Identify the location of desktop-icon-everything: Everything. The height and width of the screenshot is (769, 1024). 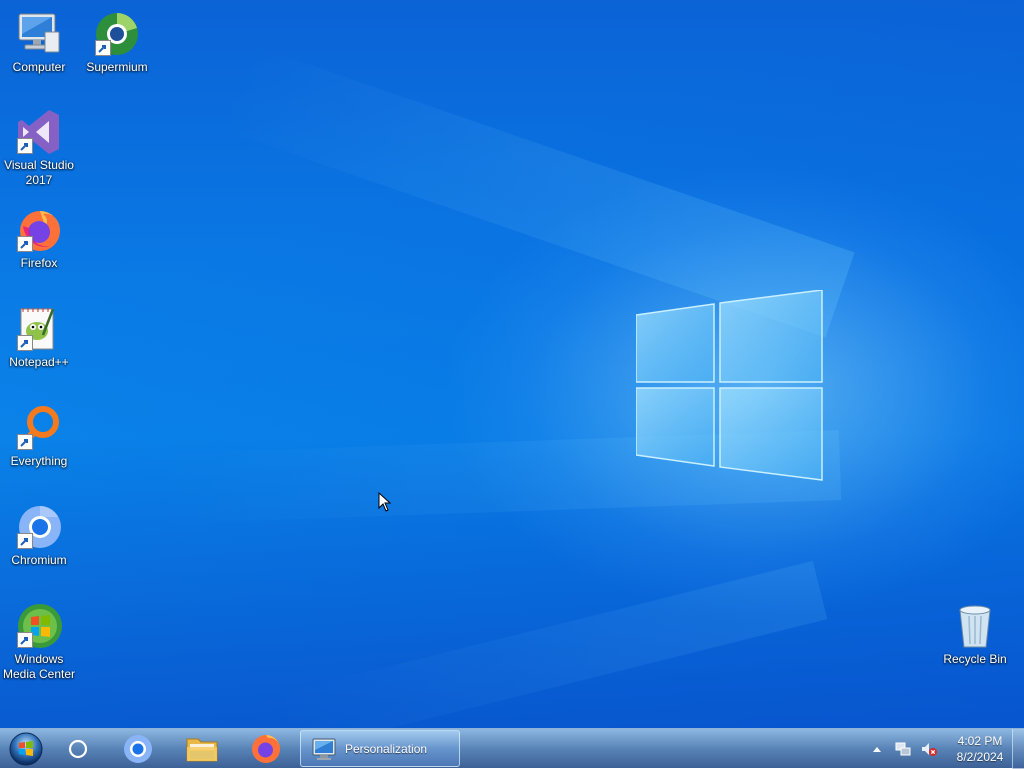
(39, 436).